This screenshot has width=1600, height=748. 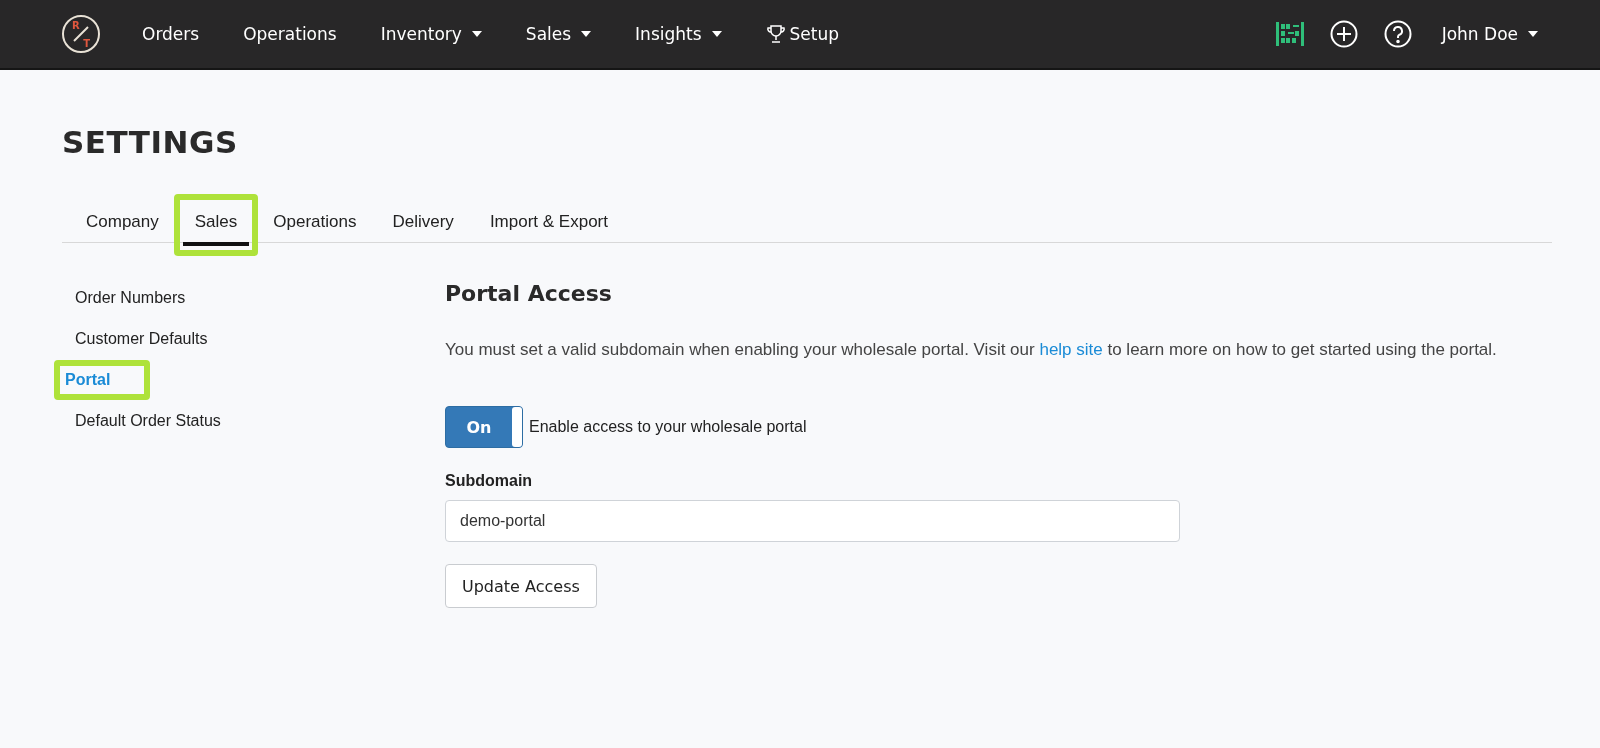 What do you see at coordinates (253, 298) in the screenshot?
I see `sidebar-item: Order Numbers` at bounding box center [253, 298].